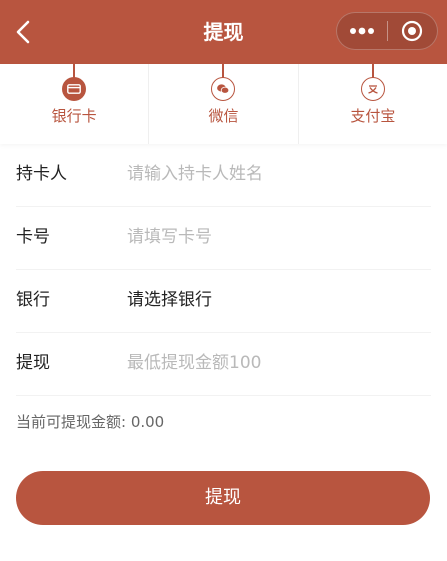 The image size is (447, 561). I want to click on payment-method-tabs: 银行卡 微信 支付宝, so click(223, 104).